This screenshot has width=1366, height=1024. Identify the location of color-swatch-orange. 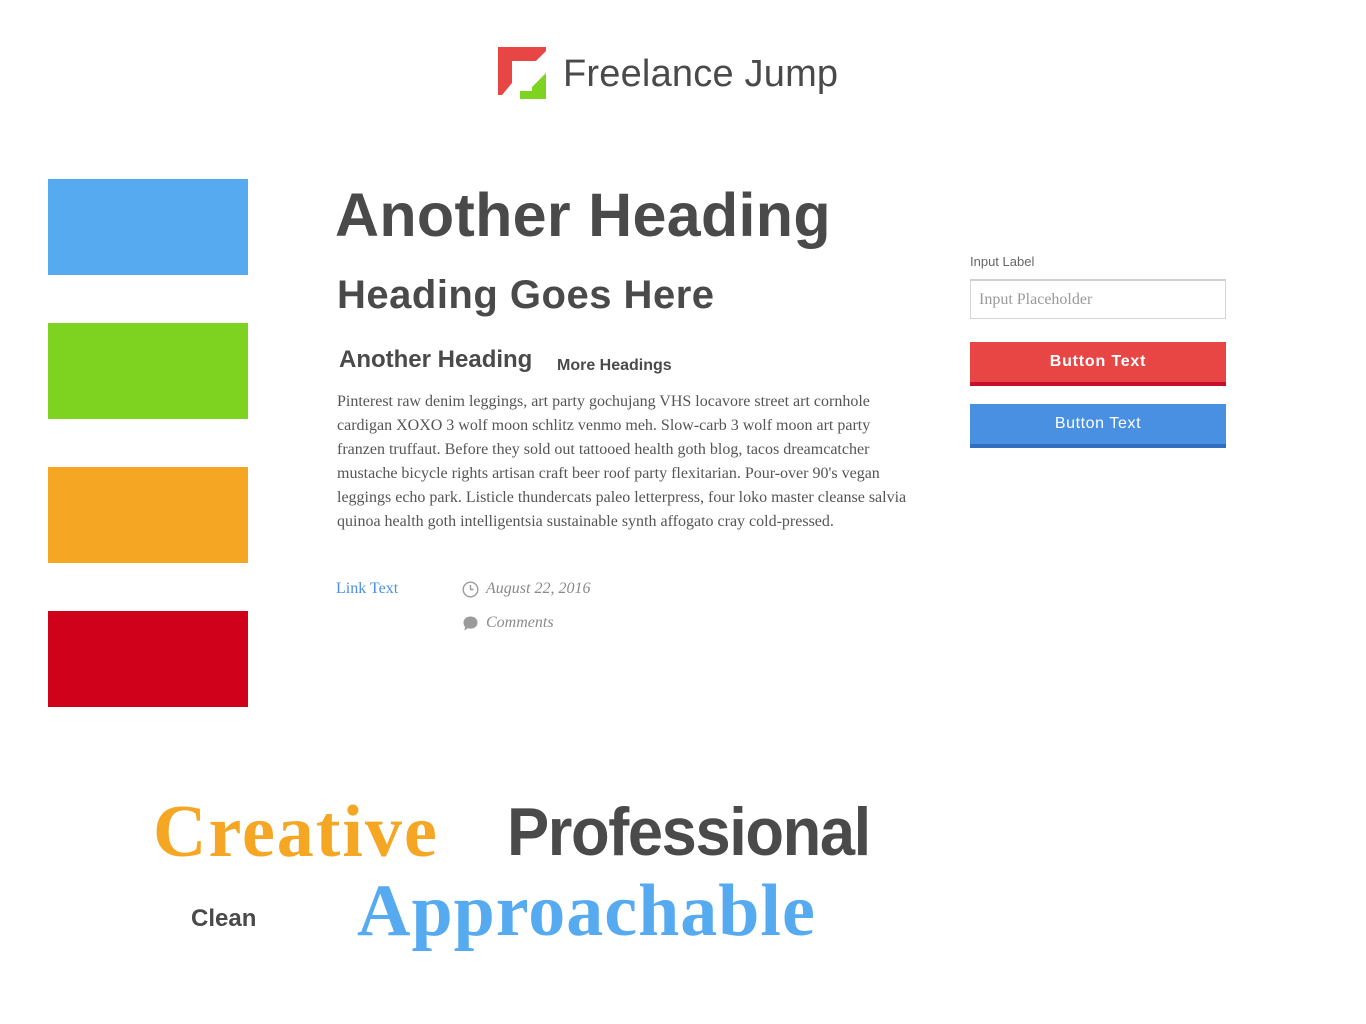
(148, 515).